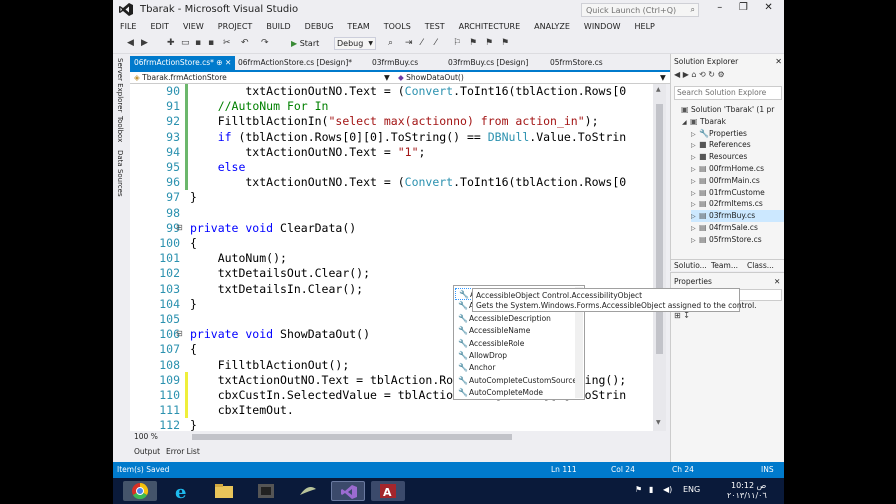  Describe the element at coordinates (686, 315) in the screenshot. I see `alphabetical-icon: ↧` at that location.